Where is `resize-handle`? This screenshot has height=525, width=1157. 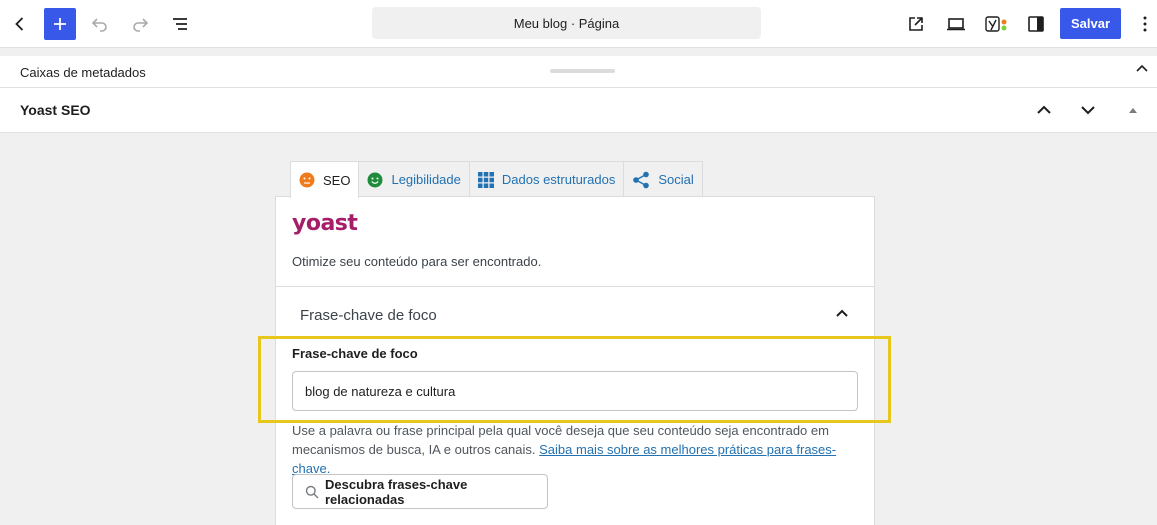
resize-handle is located at coordinates (582, 71).